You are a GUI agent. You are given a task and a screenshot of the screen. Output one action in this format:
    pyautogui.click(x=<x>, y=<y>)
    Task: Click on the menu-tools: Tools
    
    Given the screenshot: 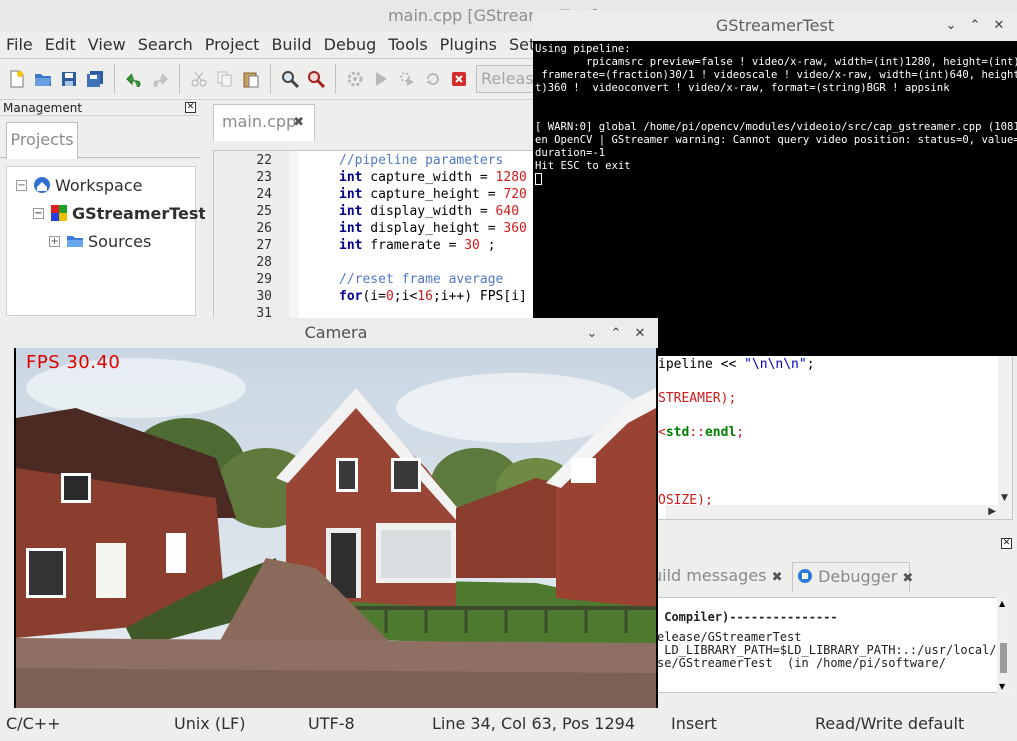 What is the action you would take?
    pyautogui.click(x=407, y=44)
    